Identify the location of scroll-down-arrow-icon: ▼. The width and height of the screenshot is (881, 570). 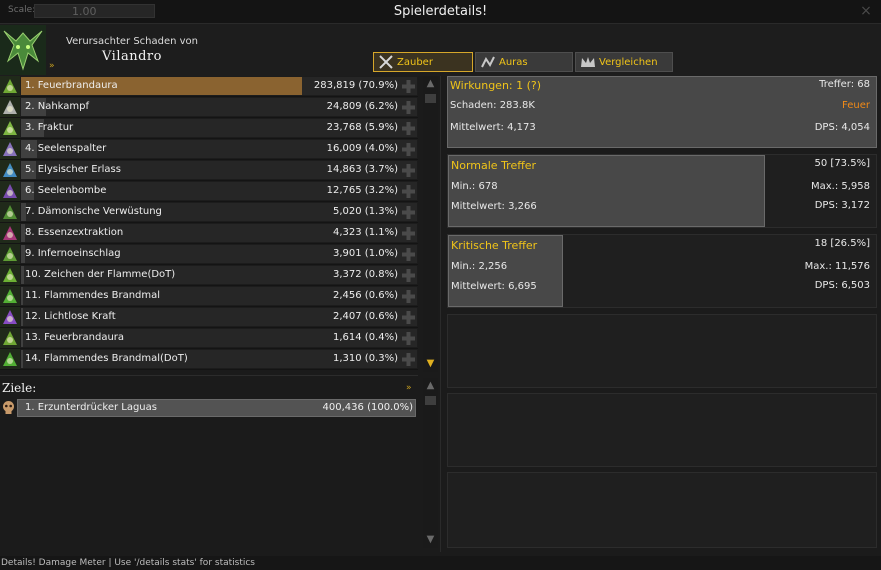
(430, 364).